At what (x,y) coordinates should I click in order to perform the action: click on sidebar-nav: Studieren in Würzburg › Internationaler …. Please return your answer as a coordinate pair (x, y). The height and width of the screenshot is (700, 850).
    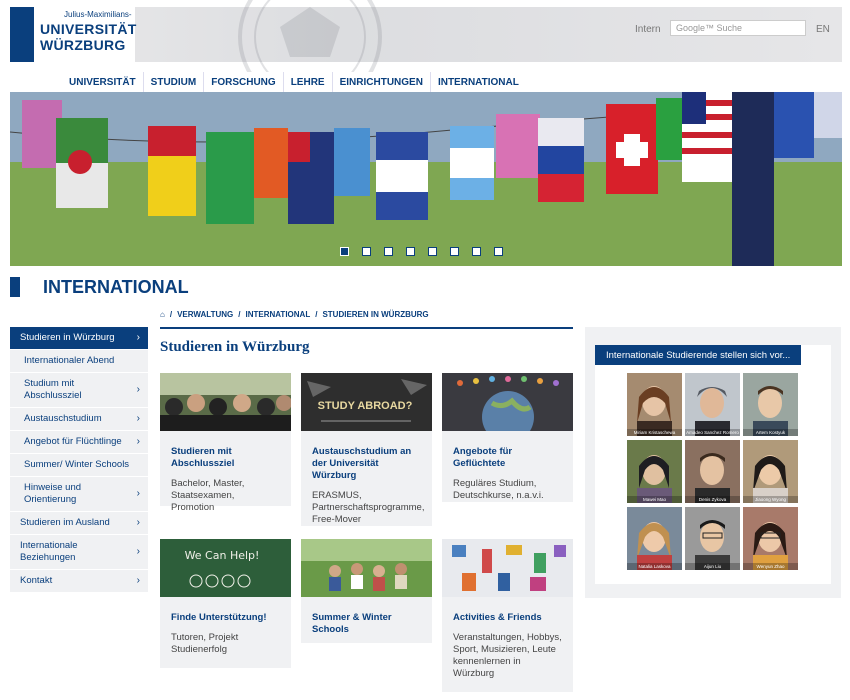
    Looking at the image, I should click on (79, 460).